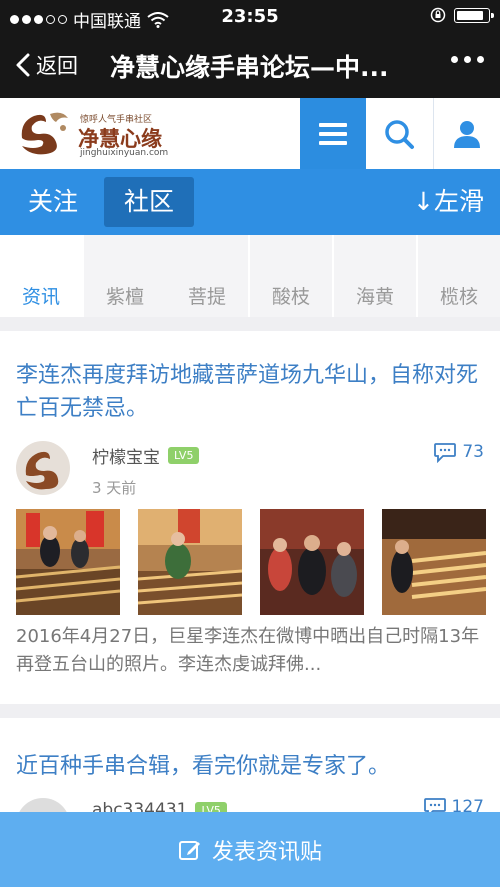 Image resolution: width=500 pixels, height=887 pixels. What do you see at coordinates (44, 133) in the screenshot?
I see `logo-mark-icon` at bounding box center [44, 133].